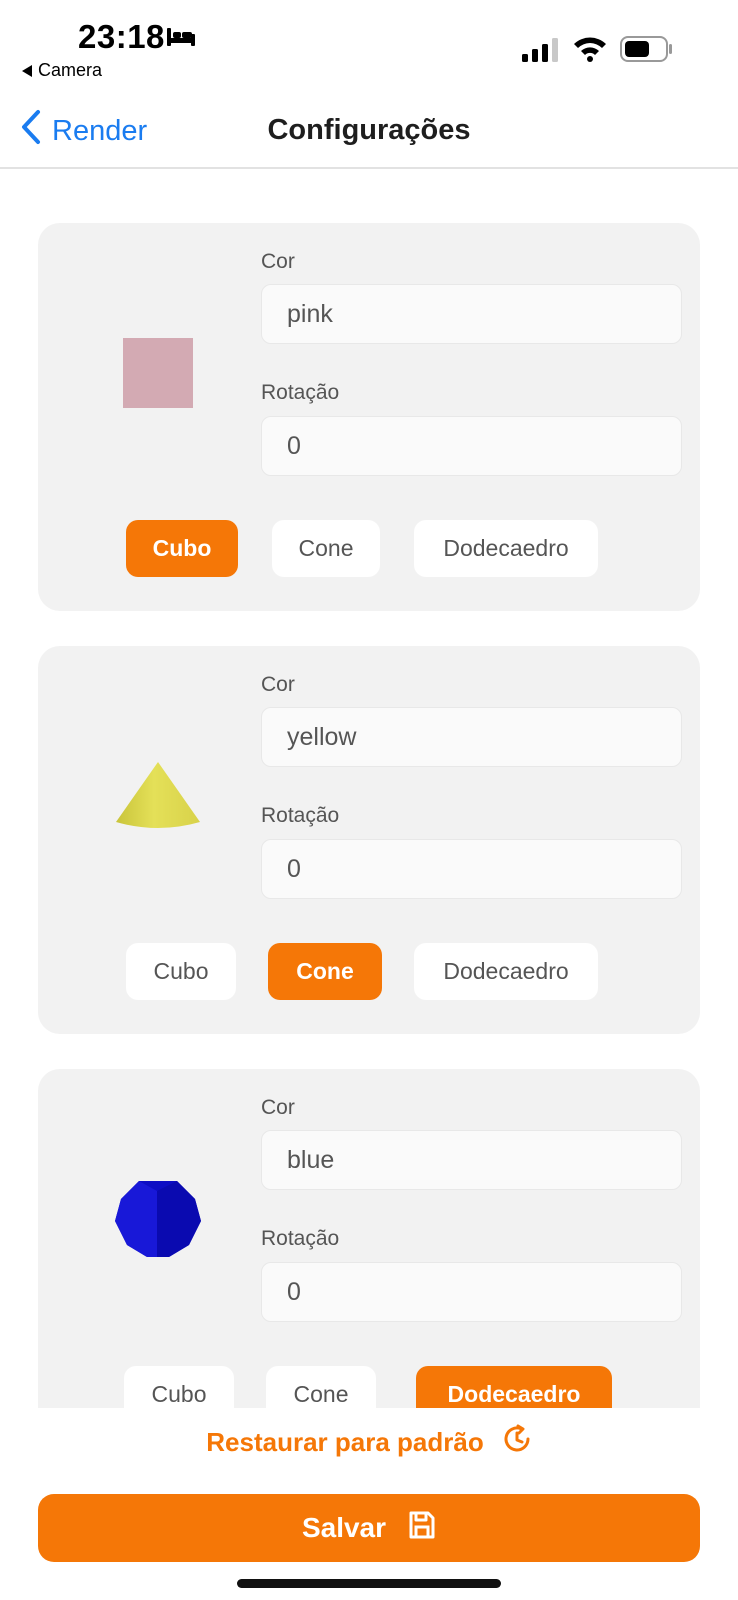 The image size is (738, 1600). What do you see at coordinates (121, 36) in the screenshot?
I see `status-time: 23:18` at bounding box center [121, 36].